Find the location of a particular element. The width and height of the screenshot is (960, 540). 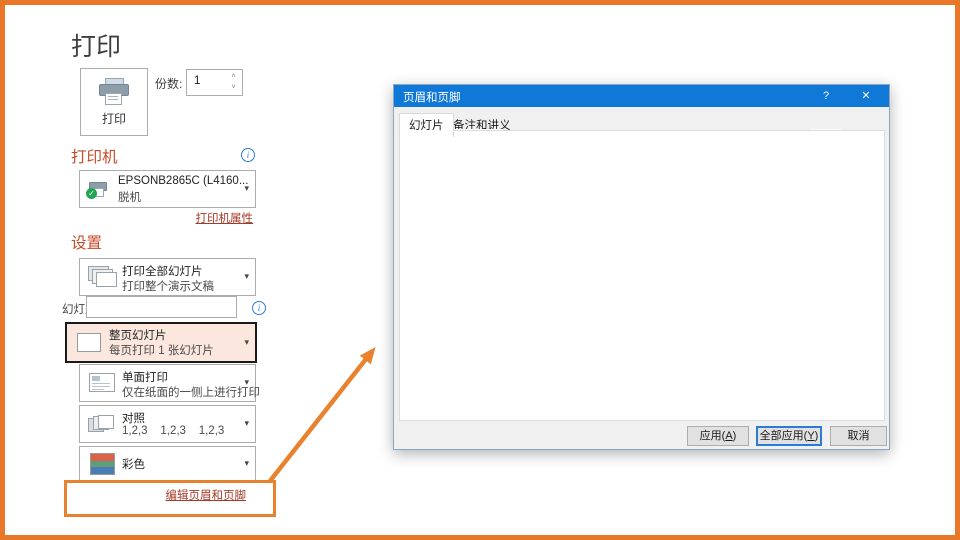

print-range-selector: 打印全部幻灯片 打印整个演示文稿 ▾ is located at coordinates (167, 277).